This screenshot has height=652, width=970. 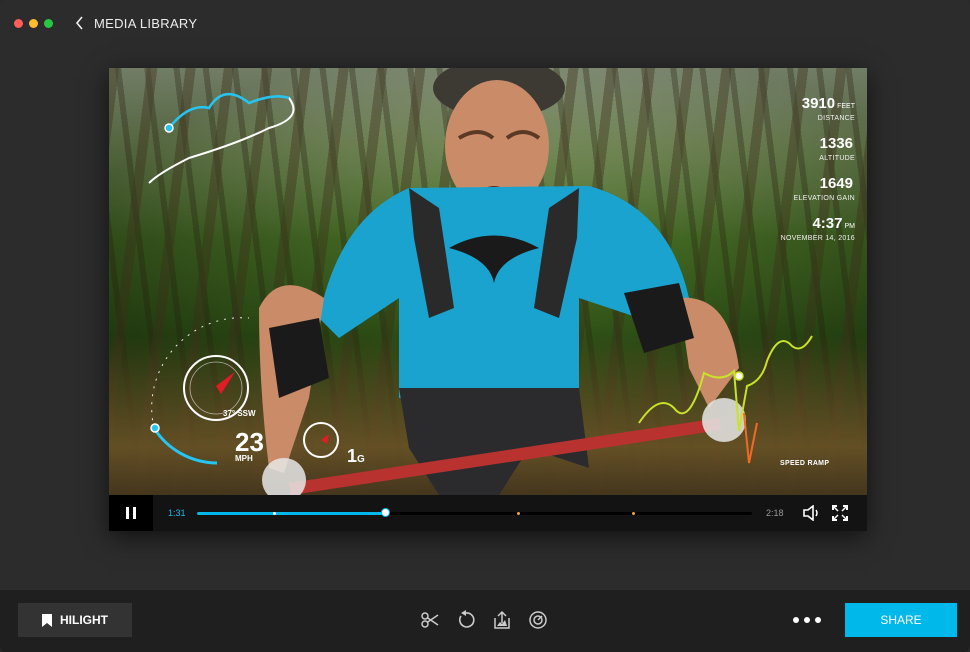 I want to click on minimize-window-button, so click(x=33, y=23).